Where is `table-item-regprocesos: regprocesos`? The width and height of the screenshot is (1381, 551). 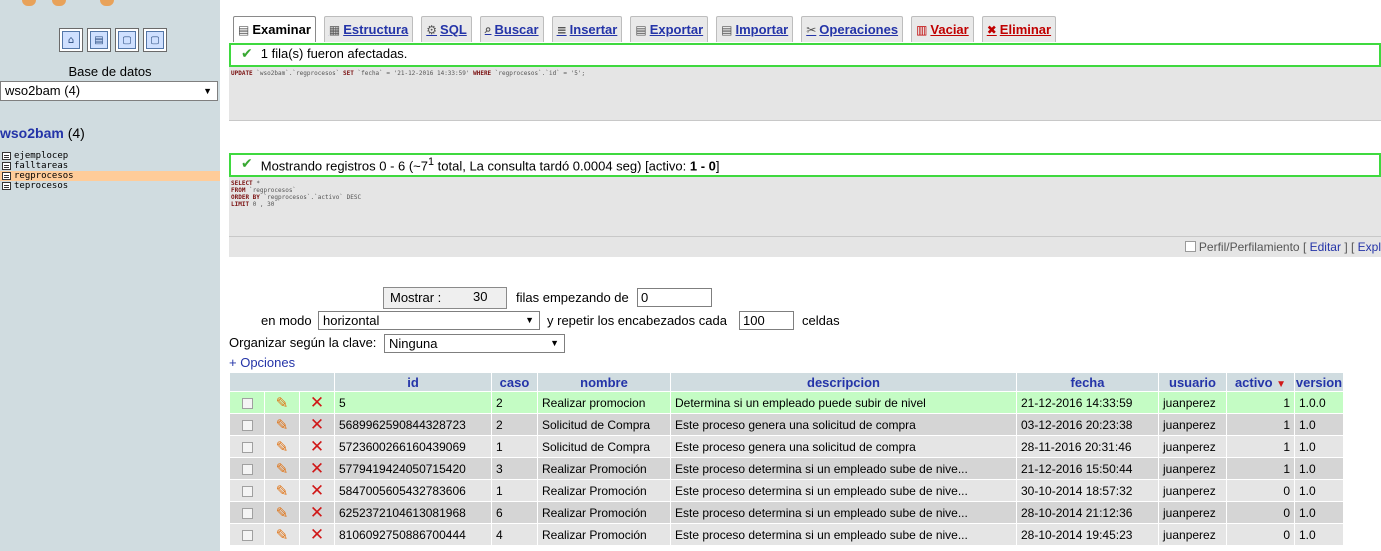 table-item-regprocesos: regprocesos is located at coordinates (110, 176).